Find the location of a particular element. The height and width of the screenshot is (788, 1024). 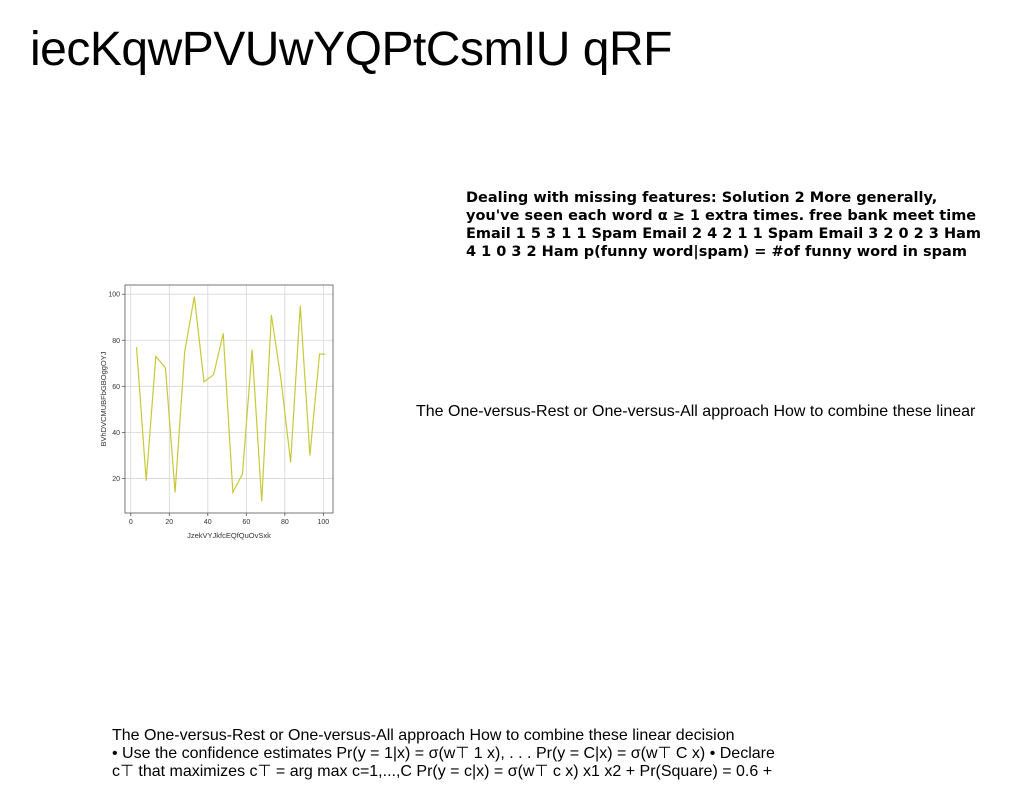

y-tick-label: 40 is located at coordinates (116, 433).